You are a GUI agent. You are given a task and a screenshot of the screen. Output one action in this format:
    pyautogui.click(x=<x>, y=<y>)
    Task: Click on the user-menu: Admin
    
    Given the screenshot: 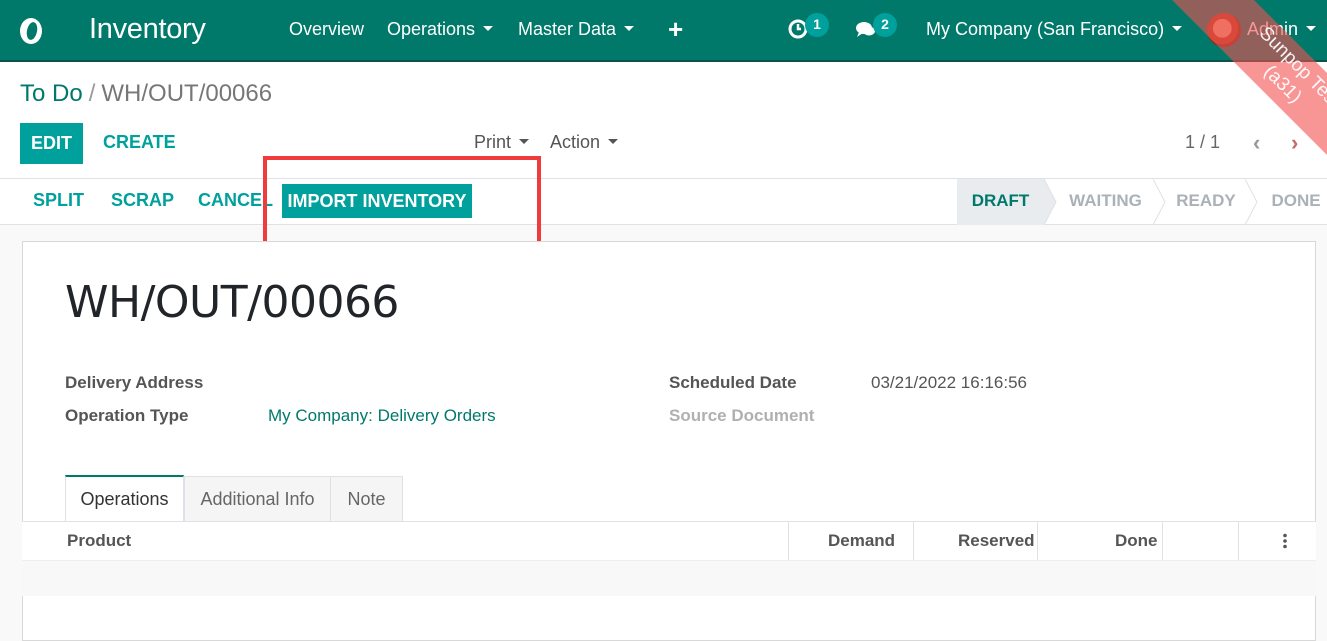 What is the action you would take?
    pyautogui.click(x=1282, y=29)
    